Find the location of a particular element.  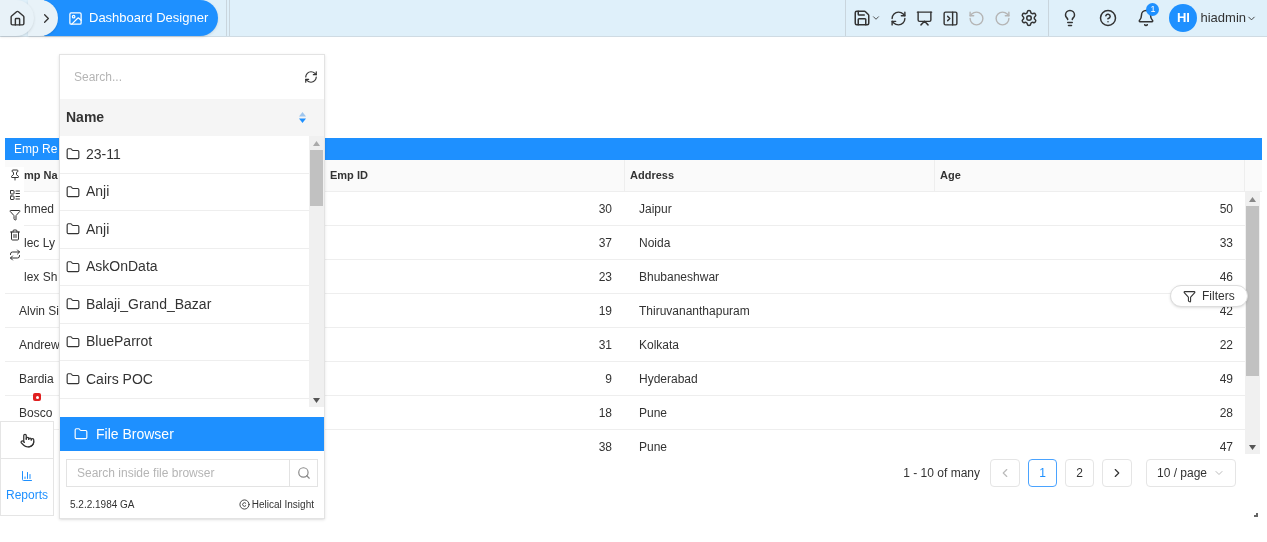

page-size-select: 10 / page is located at coordinates (1191, 473).